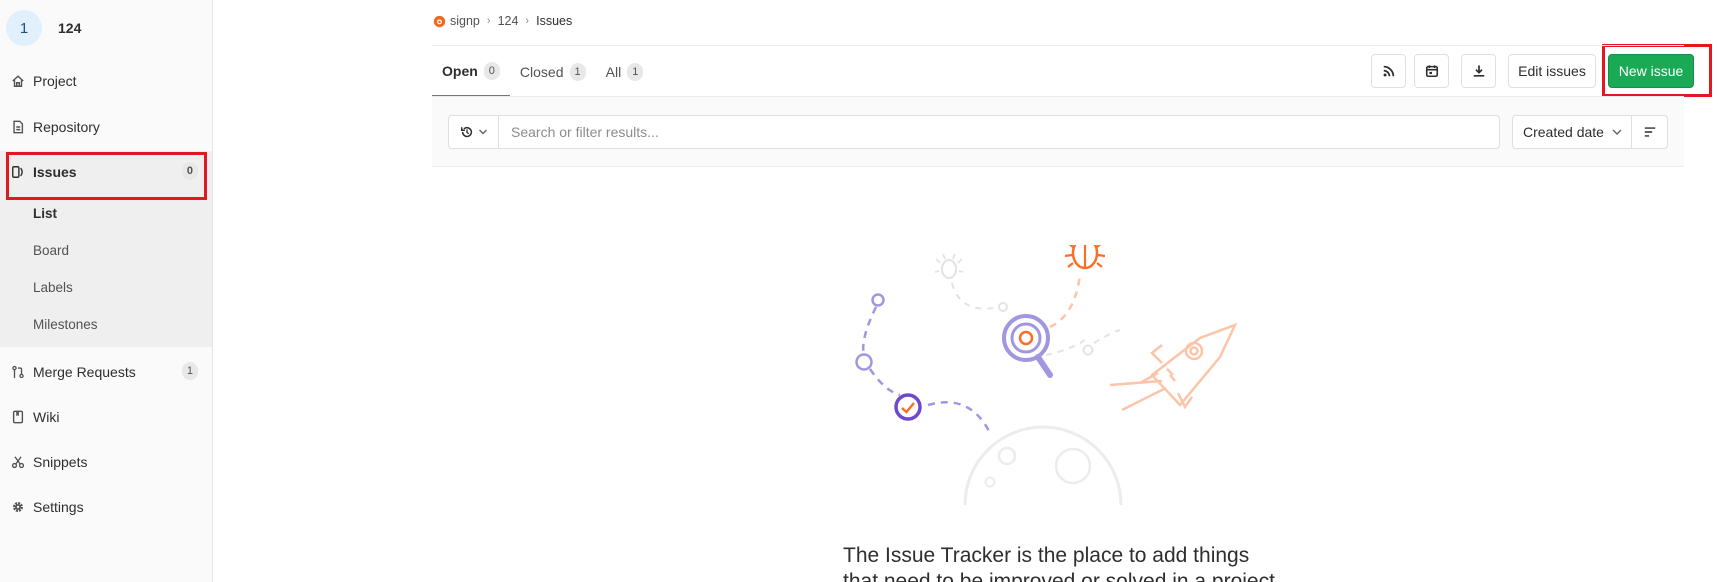 The height and width of the screenshot is (582, 1718). I want to click on rss-icon, so click(1388, 71).